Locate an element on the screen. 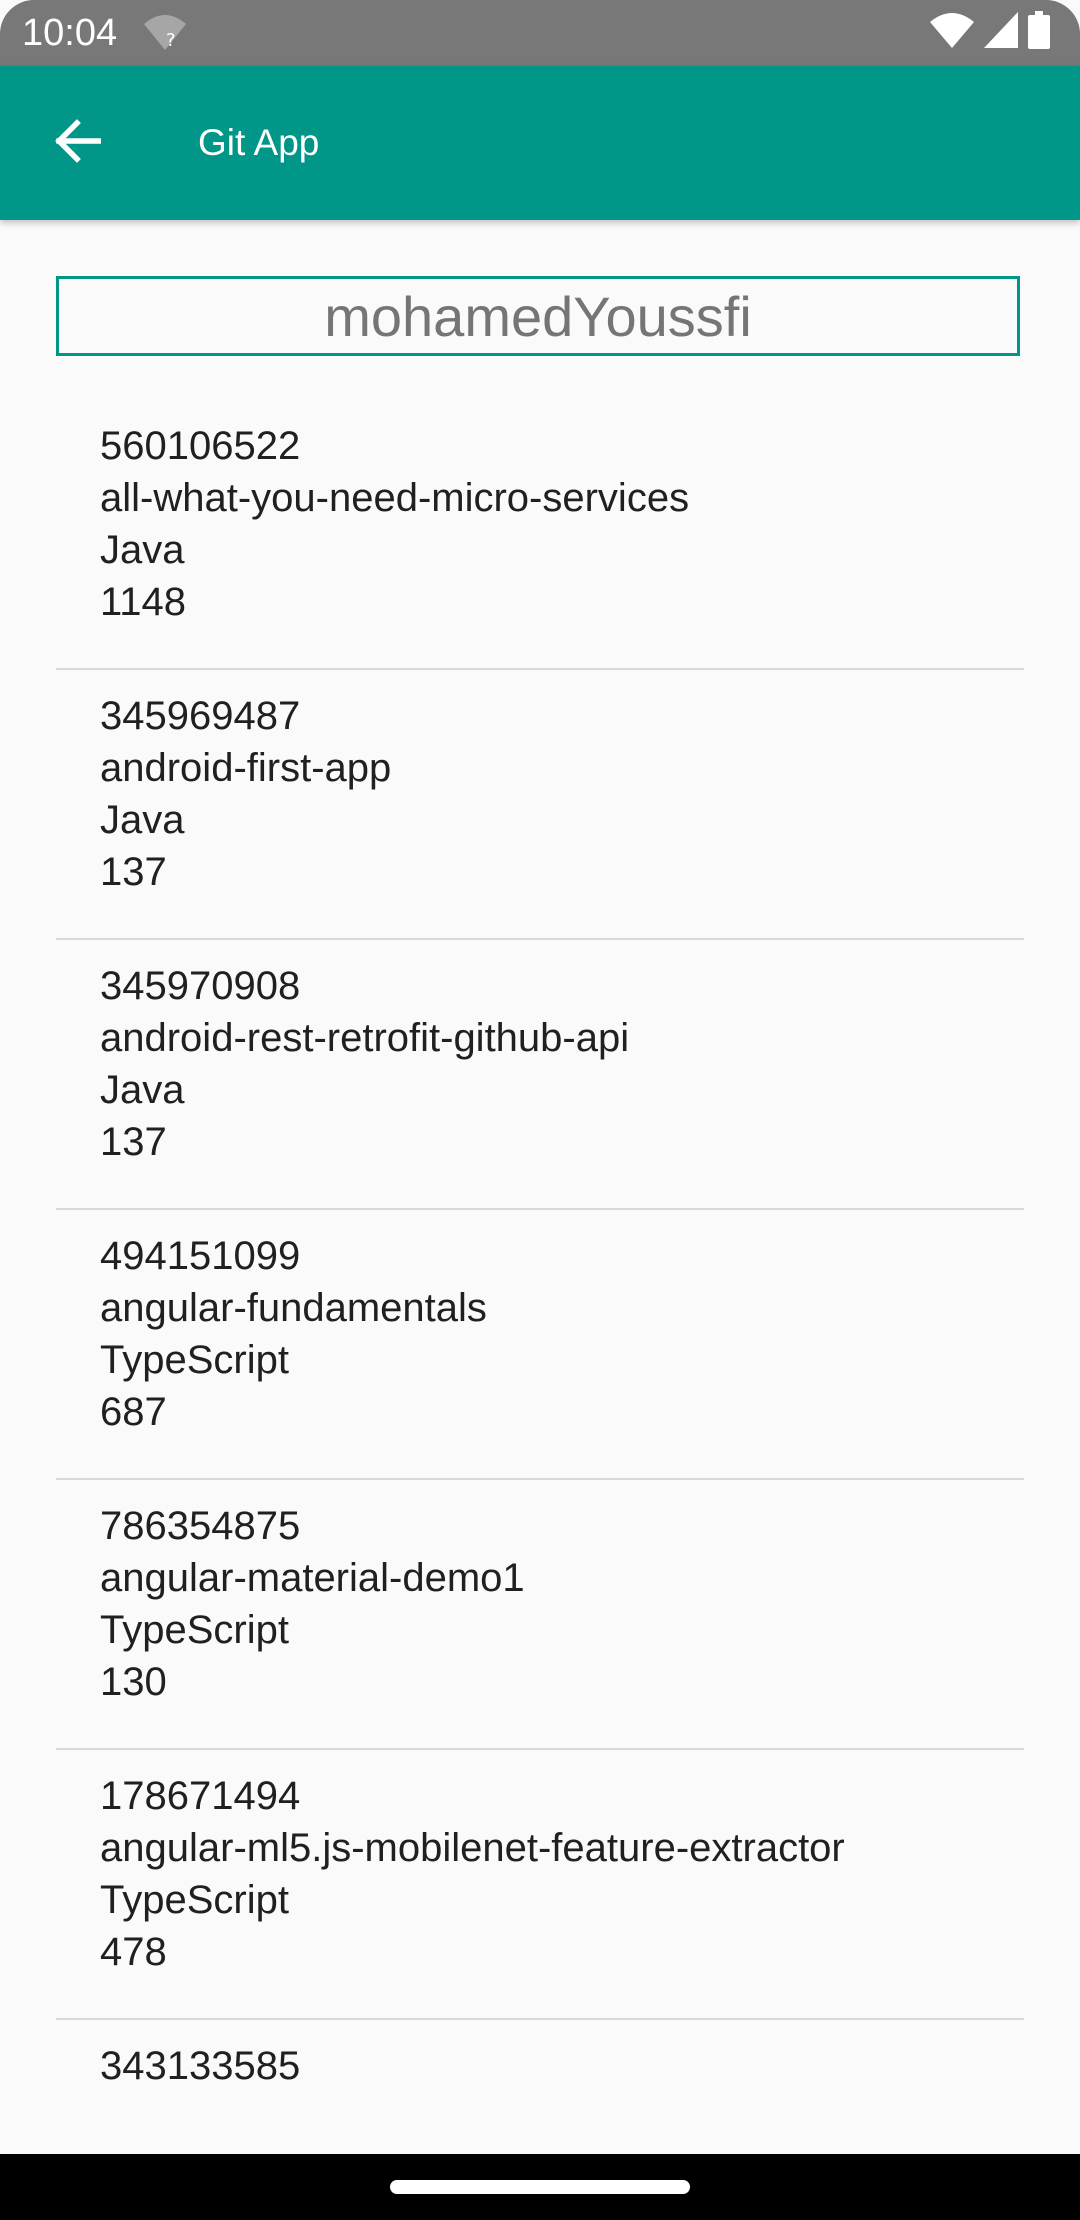  arrow-back-icon is located at coordinates (77, 143).